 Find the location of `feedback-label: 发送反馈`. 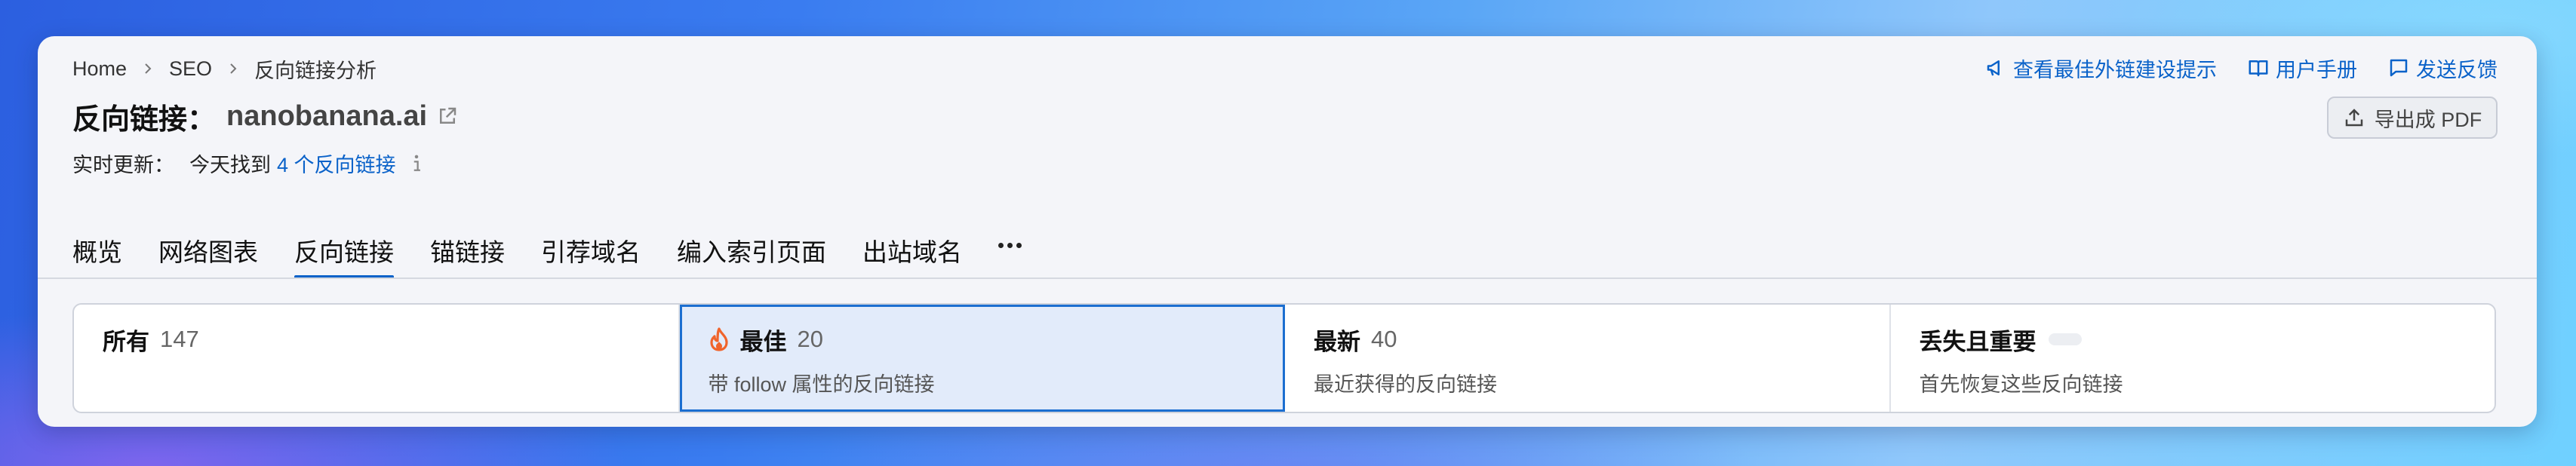

feedback-label: 发送反馈 is located at coordinates (2457, 69).